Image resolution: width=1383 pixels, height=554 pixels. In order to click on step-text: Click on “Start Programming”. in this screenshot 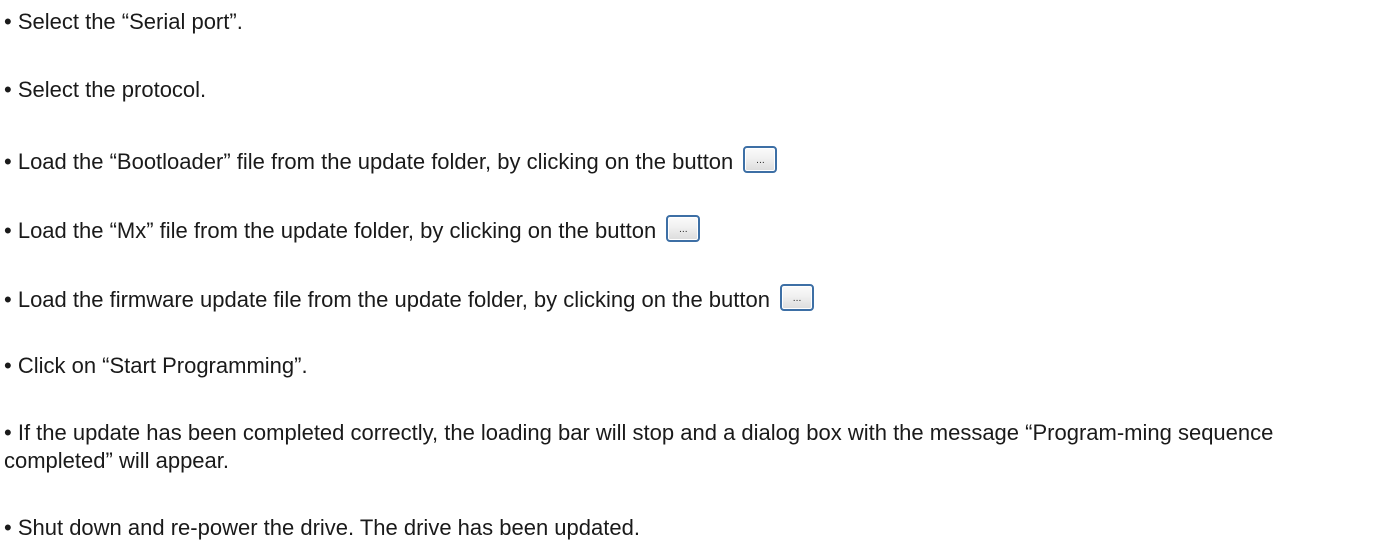, I will do `click(162, 365)`.